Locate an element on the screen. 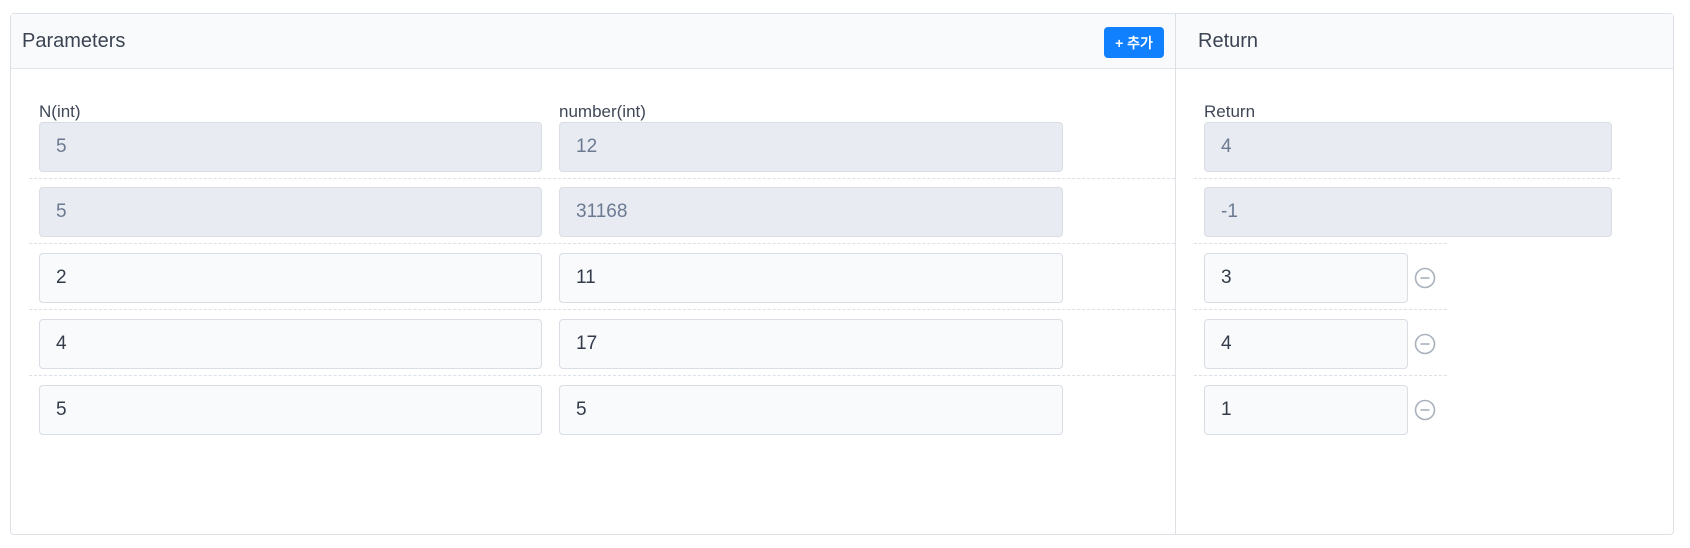 This screenshot has height=548, width=1690. return-field: 4 is located at coordinates (1408, 147).